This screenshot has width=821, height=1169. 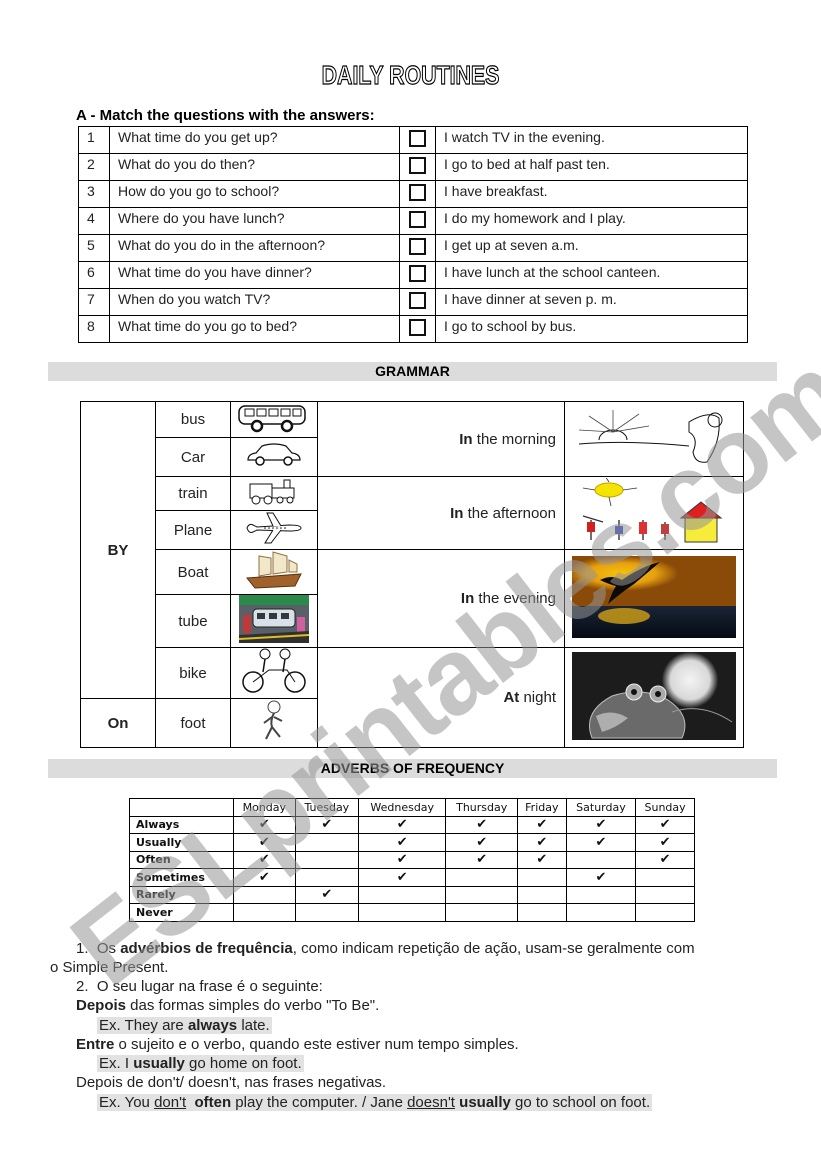 What do you see at coordinates (441, 513) in the screenshot?
I see `time-afternoon: In the afternoon` at bounding box center [441, 513].